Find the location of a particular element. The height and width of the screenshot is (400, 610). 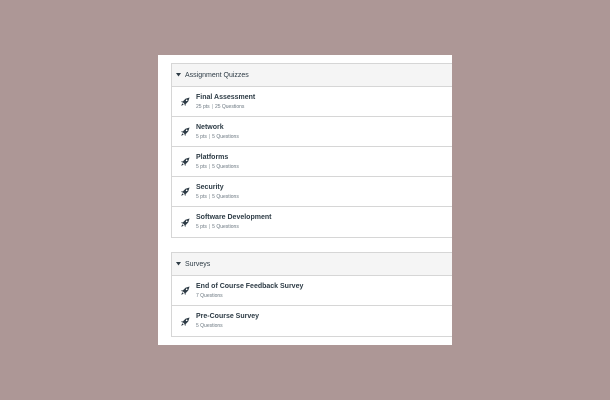

quiz-item-security: Security 5 pts | 5 Questions is located at coordinates (312, 192).